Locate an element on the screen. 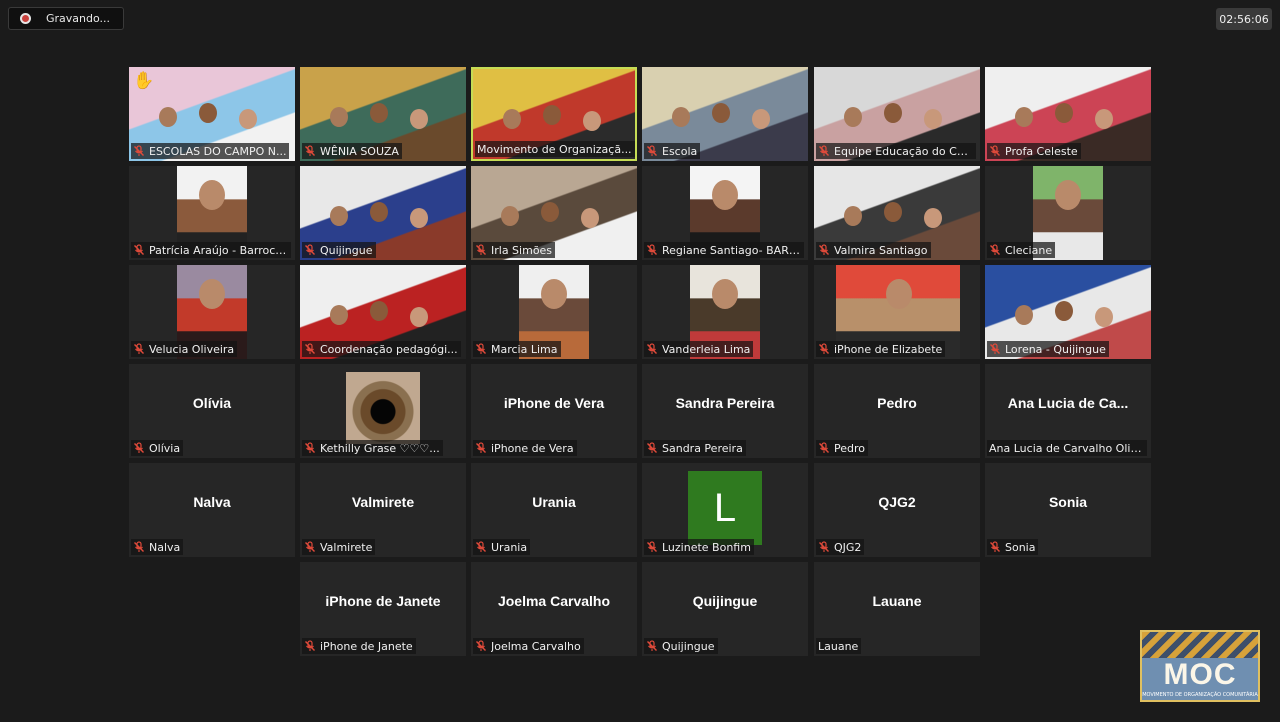 Image resolution: width=1280 pixels, height=722 pixels. participant-name: iPhone de Vera is located at coordinates (532, 448).